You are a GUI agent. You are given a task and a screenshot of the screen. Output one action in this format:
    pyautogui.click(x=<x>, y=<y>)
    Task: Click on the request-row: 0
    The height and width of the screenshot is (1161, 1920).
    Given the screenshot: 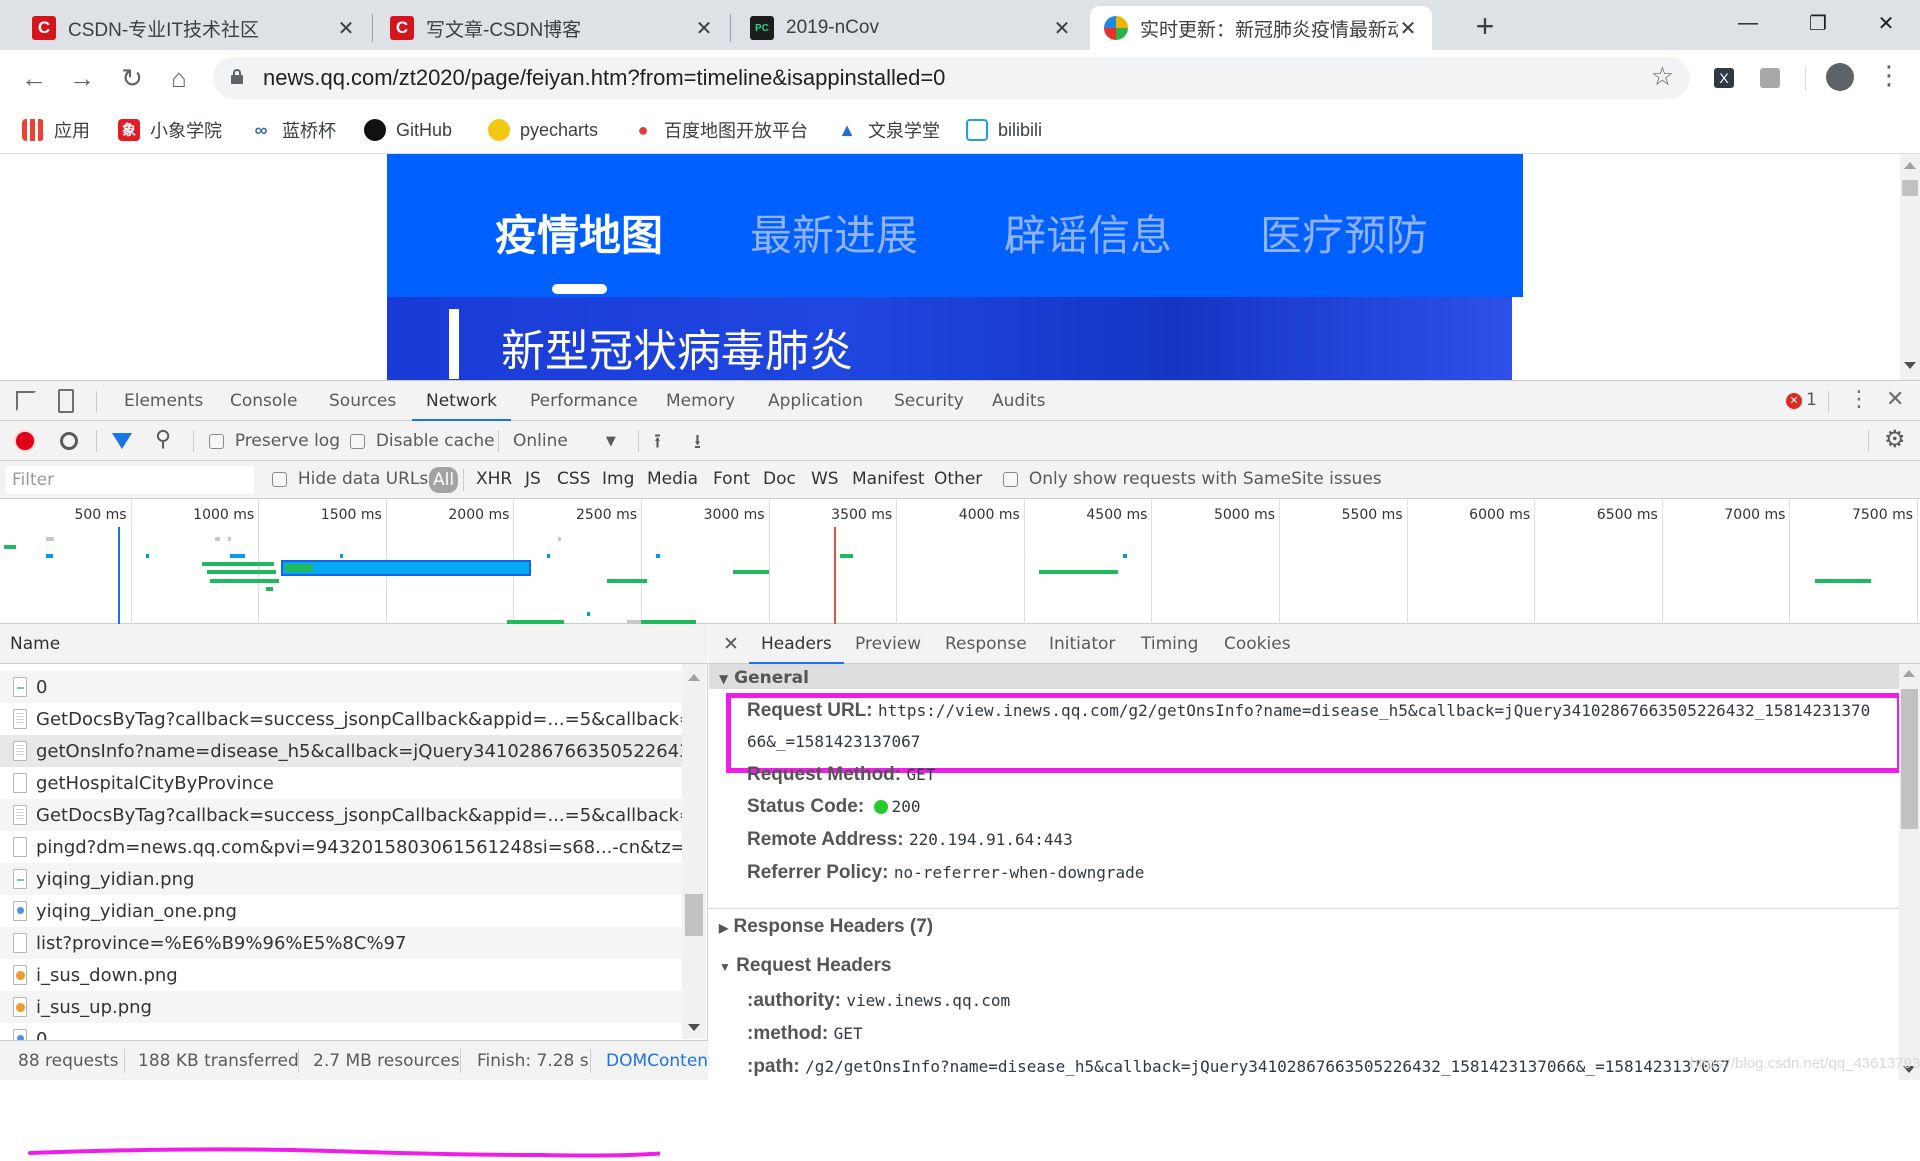 What is the action you would take?
    pyautogui.click(x=341, y=687)
    